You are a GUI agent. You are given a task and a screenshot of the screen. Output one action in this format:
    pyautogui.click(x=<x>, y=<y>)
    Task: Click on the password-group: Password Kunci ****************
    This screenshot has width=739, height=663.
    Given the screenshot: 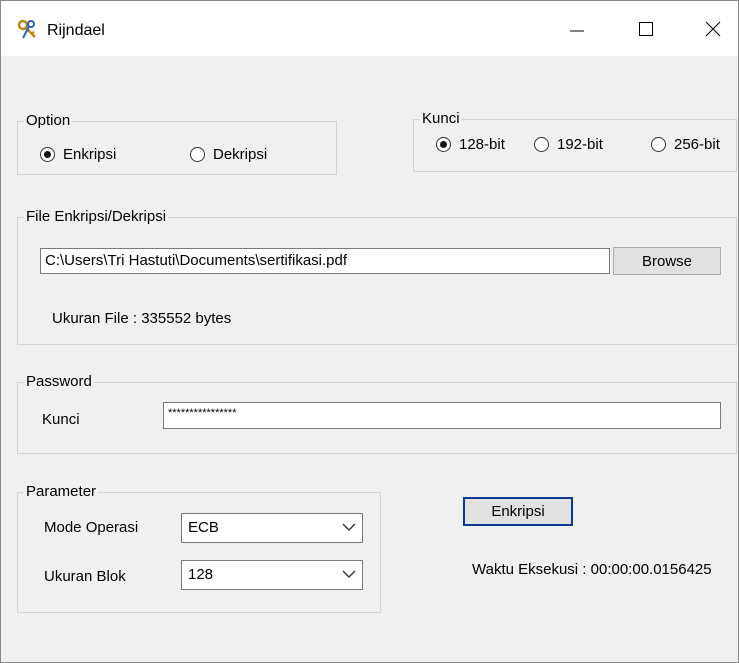 What is the action you would take?
    pyautogui.click(x=377, y=413)
    